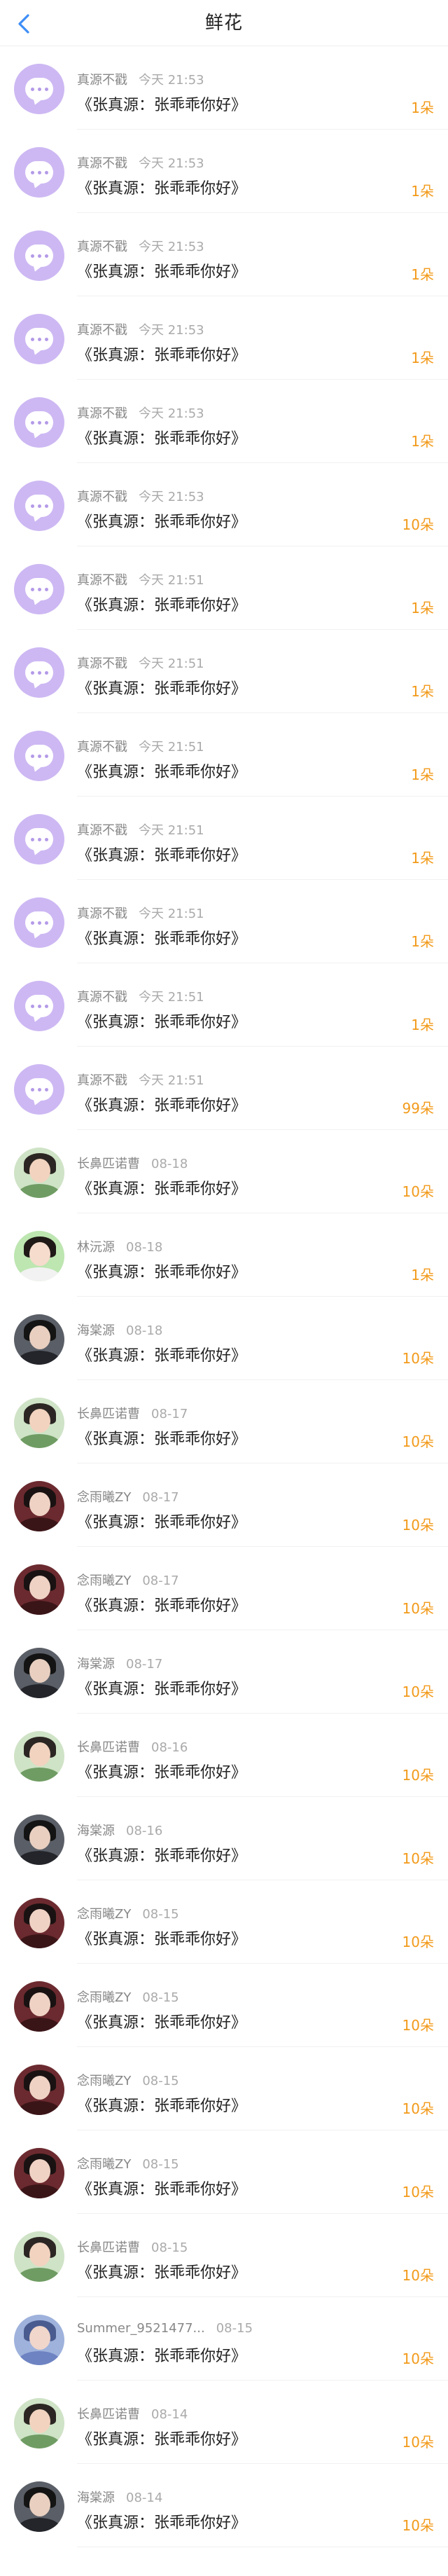 This screenshot has height=2576, width=448. What do you see at coordinates (224, 23) in the screenshot?
I see `navbar: 鲜花` at bounding box center [224, 23].